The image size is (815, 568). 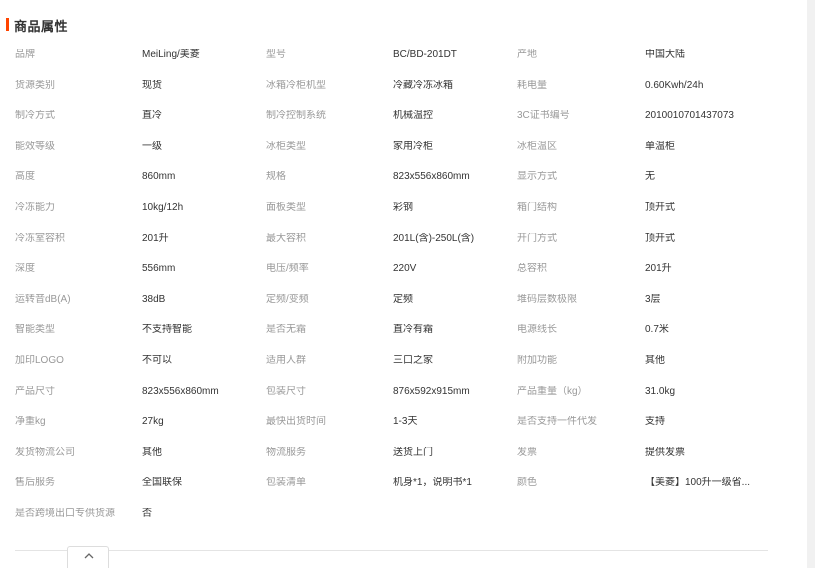 I want to click on attribute-label: 发票, so click(x=527, y=452).